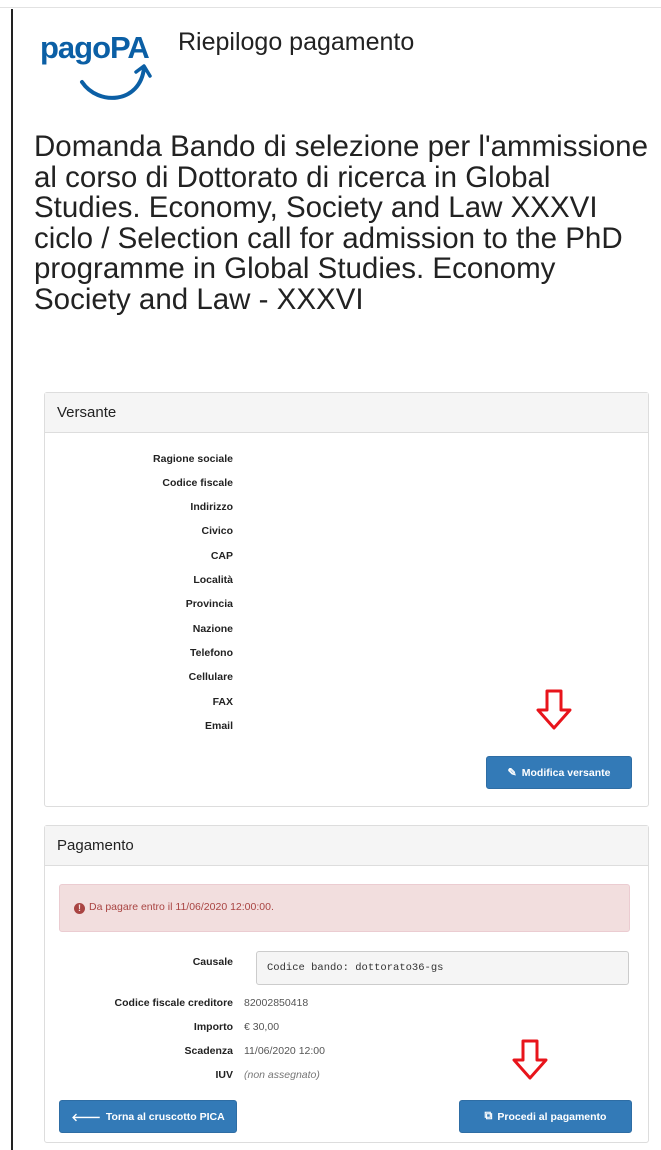 The height and width of the screenshot is (1150, 661). I want to click on edit-versante-button: ✎ Modifica versante, so click(559, 772).